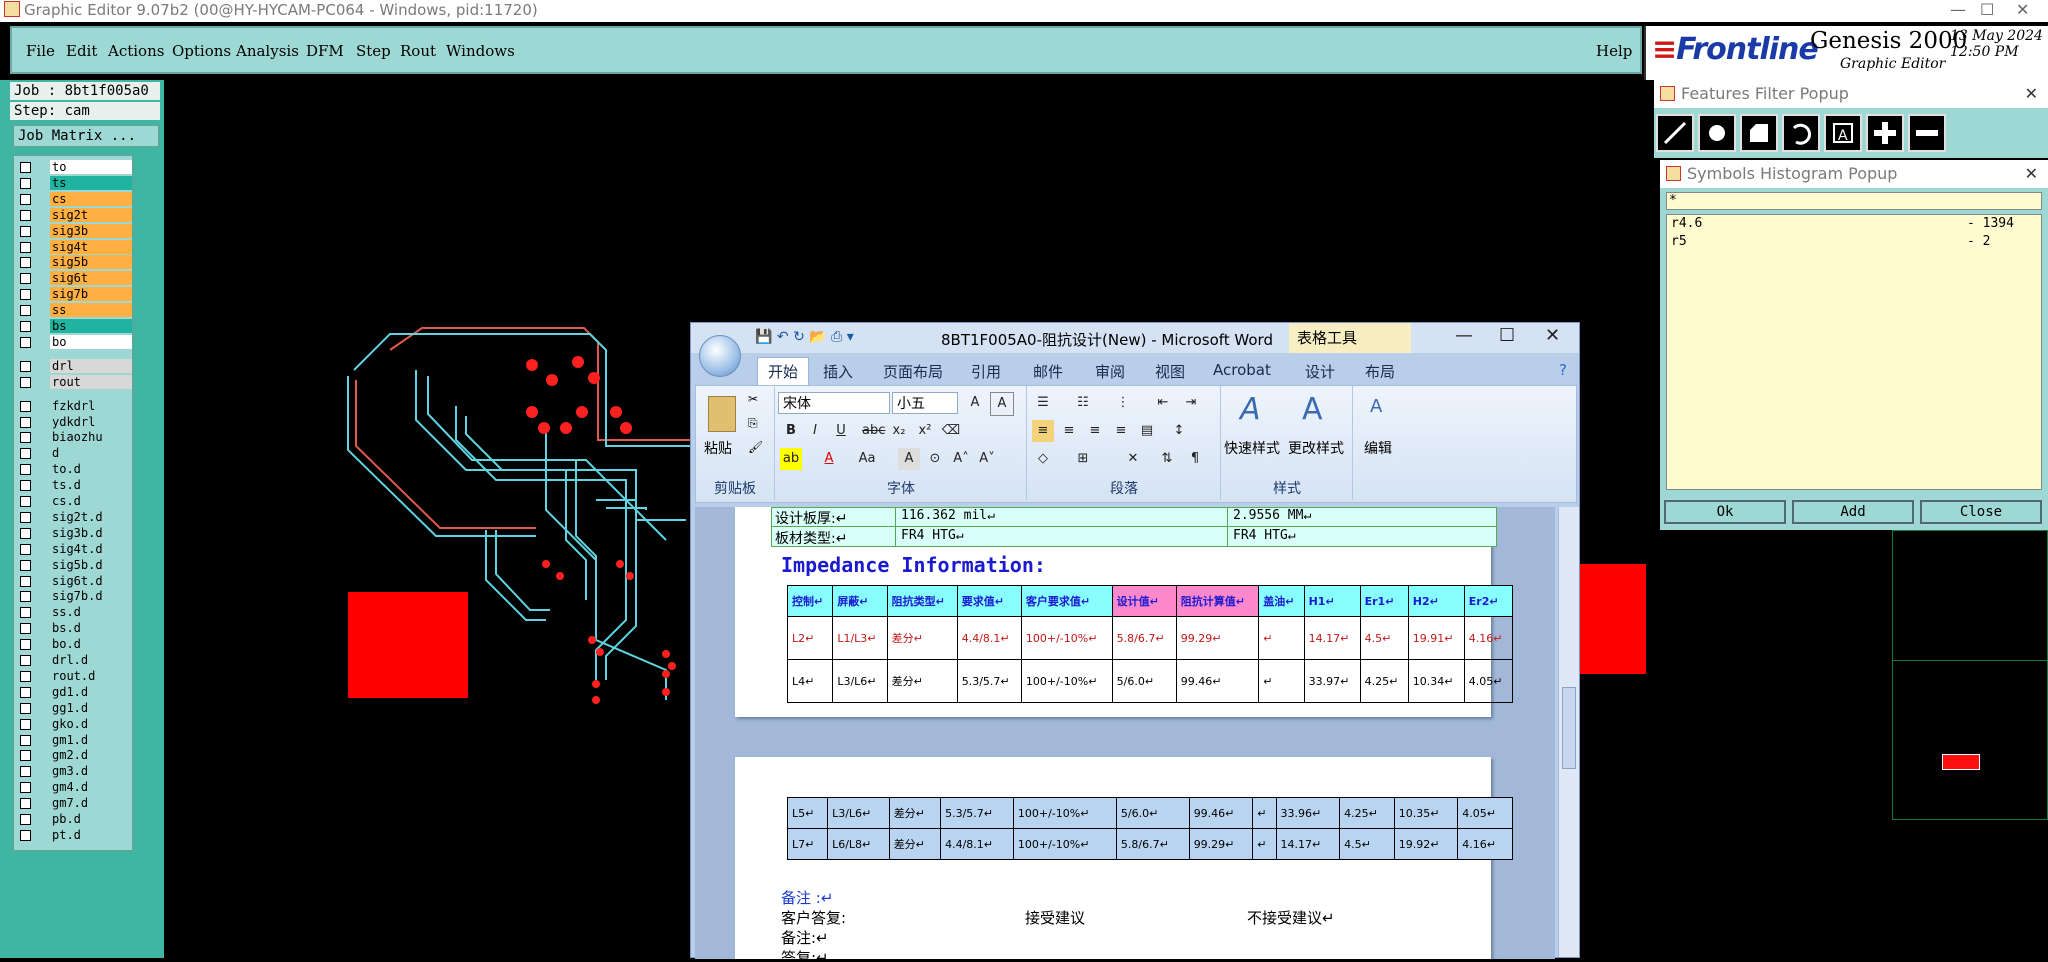  What do you see at coordinates (1488, 638) in the screenshot?
I see `table-cell: 4.16↵` at bounding box center [1488, 638].